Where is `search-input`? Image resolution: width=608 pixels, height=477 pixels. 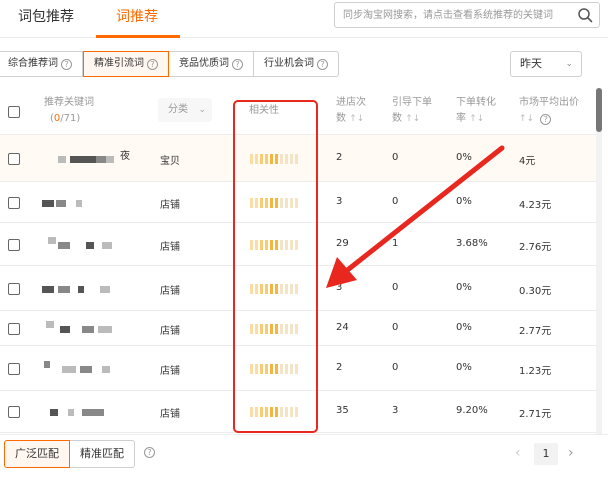 search-input is located at coordinates (454, 15).